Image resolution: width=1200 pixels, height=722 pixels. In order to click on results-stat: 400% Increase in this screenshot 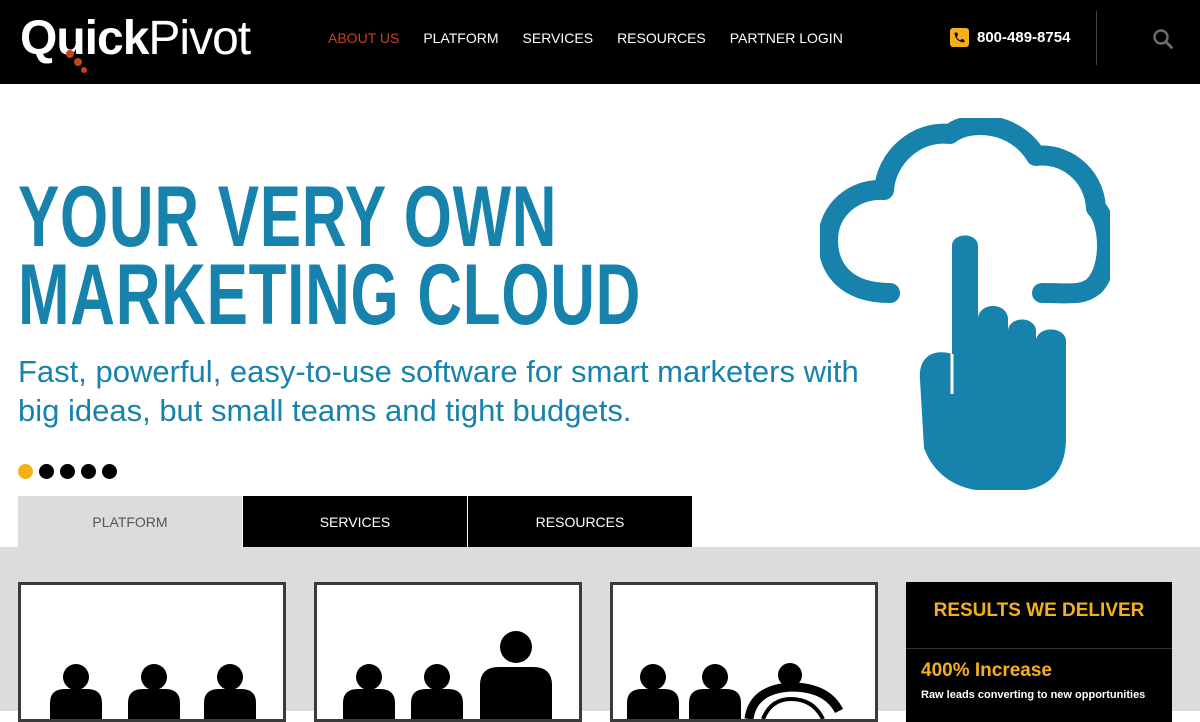, I will do `click(986, 670)`.